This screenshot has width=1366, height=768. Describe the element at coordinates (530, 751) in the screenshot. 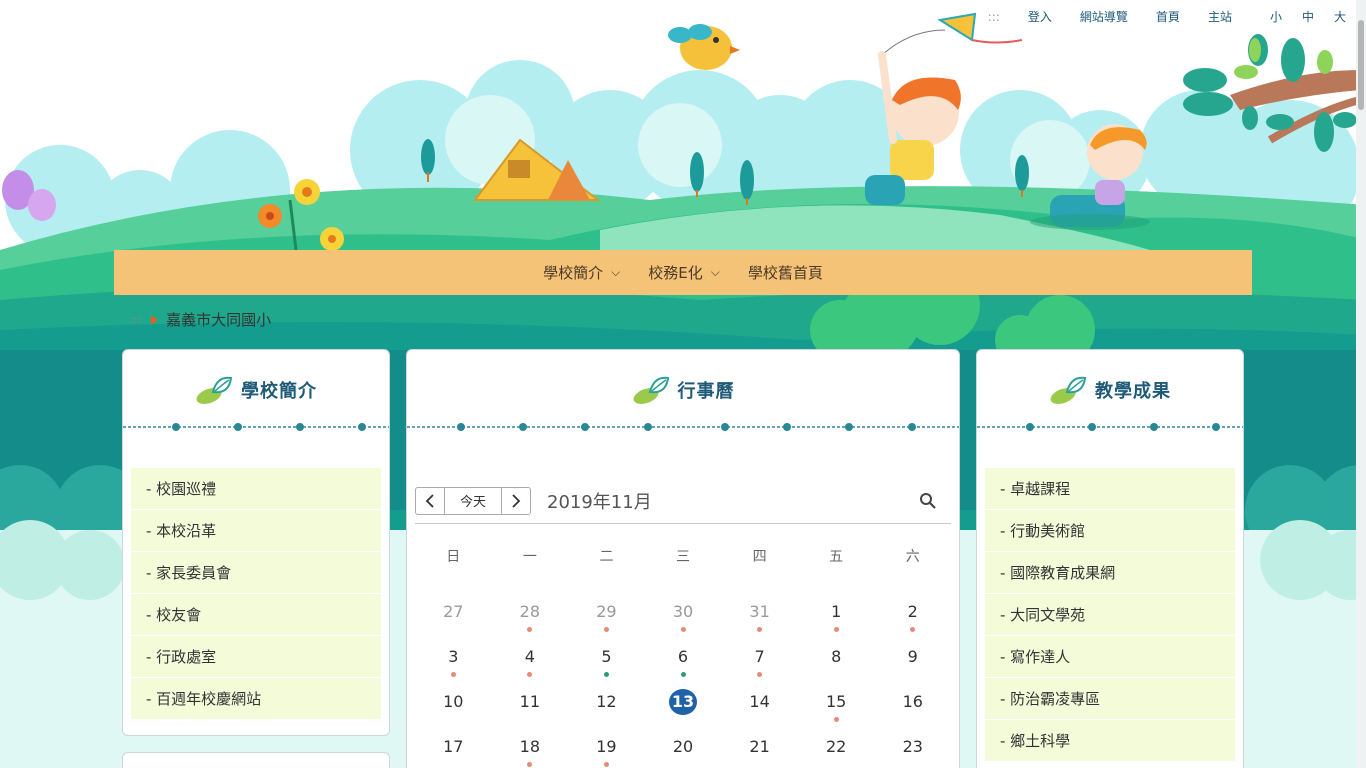

I see `calendar-day: 18` at that location.